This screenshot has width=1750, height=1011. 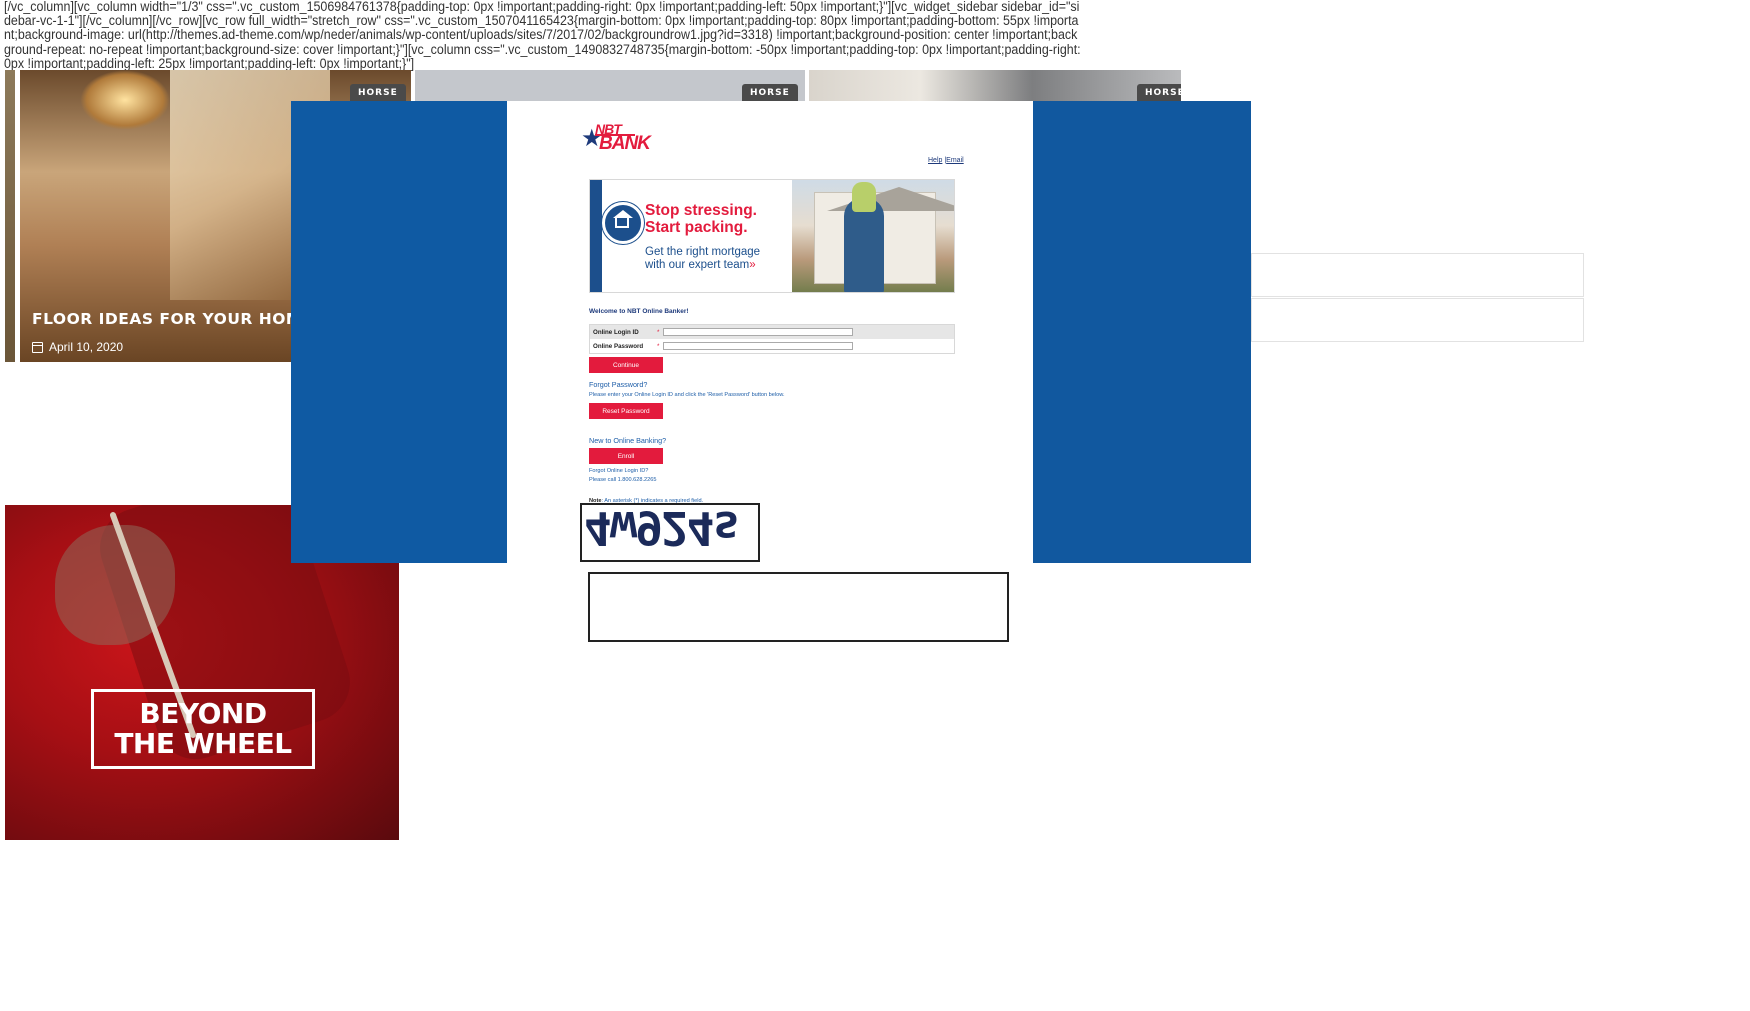 What do you see at coordinates (752, 264) in the screenshot?
I see `banner-arrow: »` at bounding box center [752, 264].